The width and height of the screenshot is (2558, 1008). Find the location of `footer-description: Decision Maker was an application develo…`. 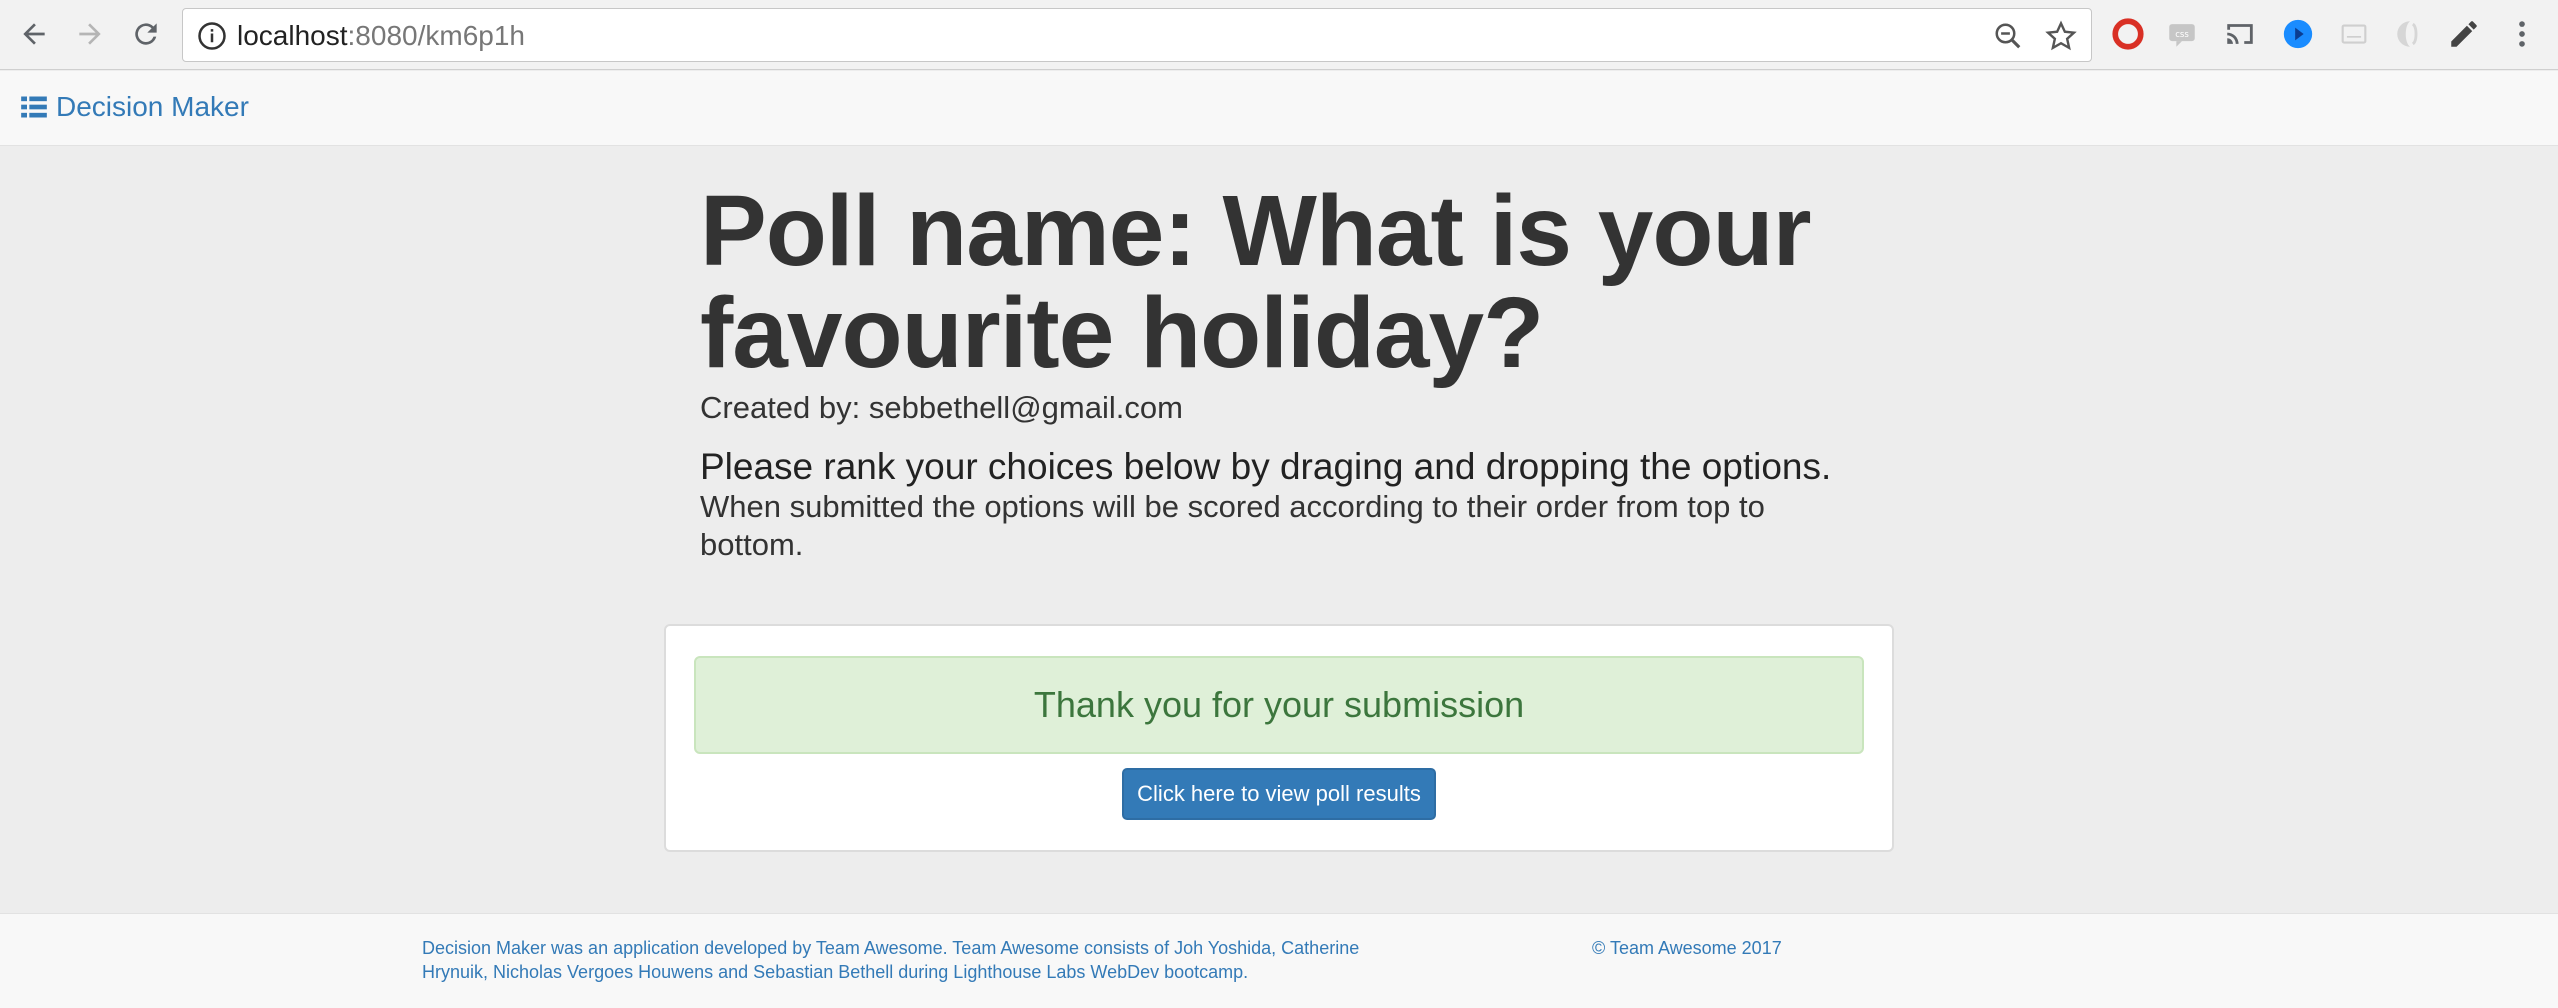

footer-description: Decision Maker was an application develo… is located at coordinates (891, 960).